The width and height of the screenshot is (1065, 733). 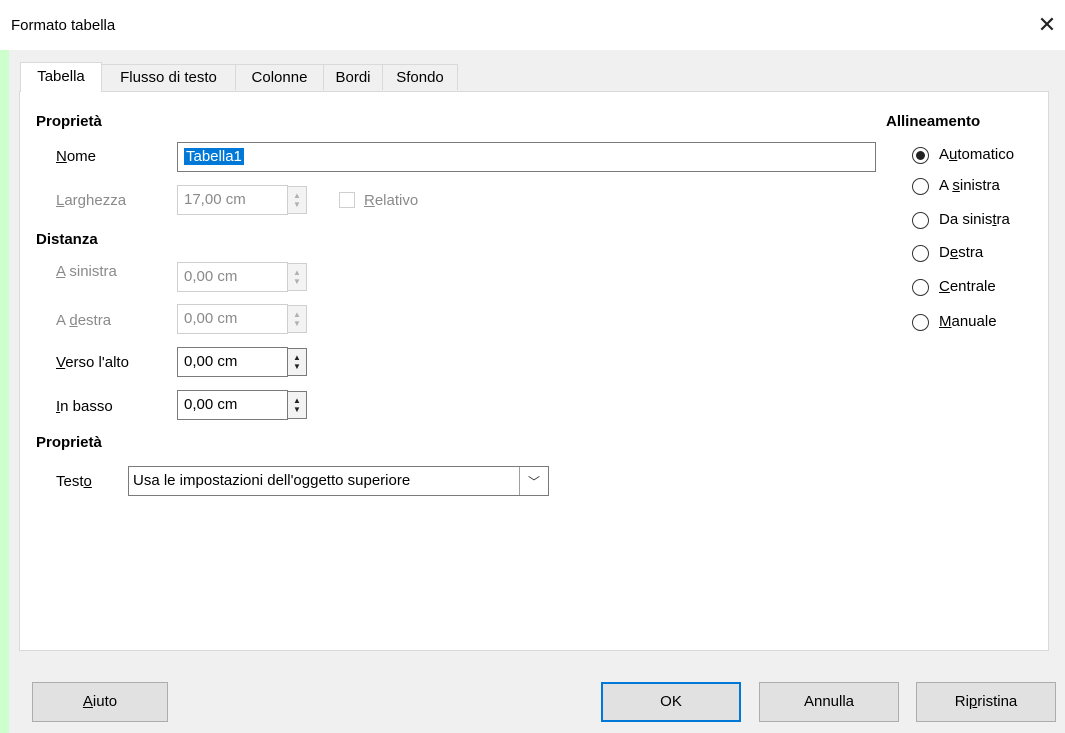 I want to click on radio-automatic-label: Automatico, so click(x=977, y=154).